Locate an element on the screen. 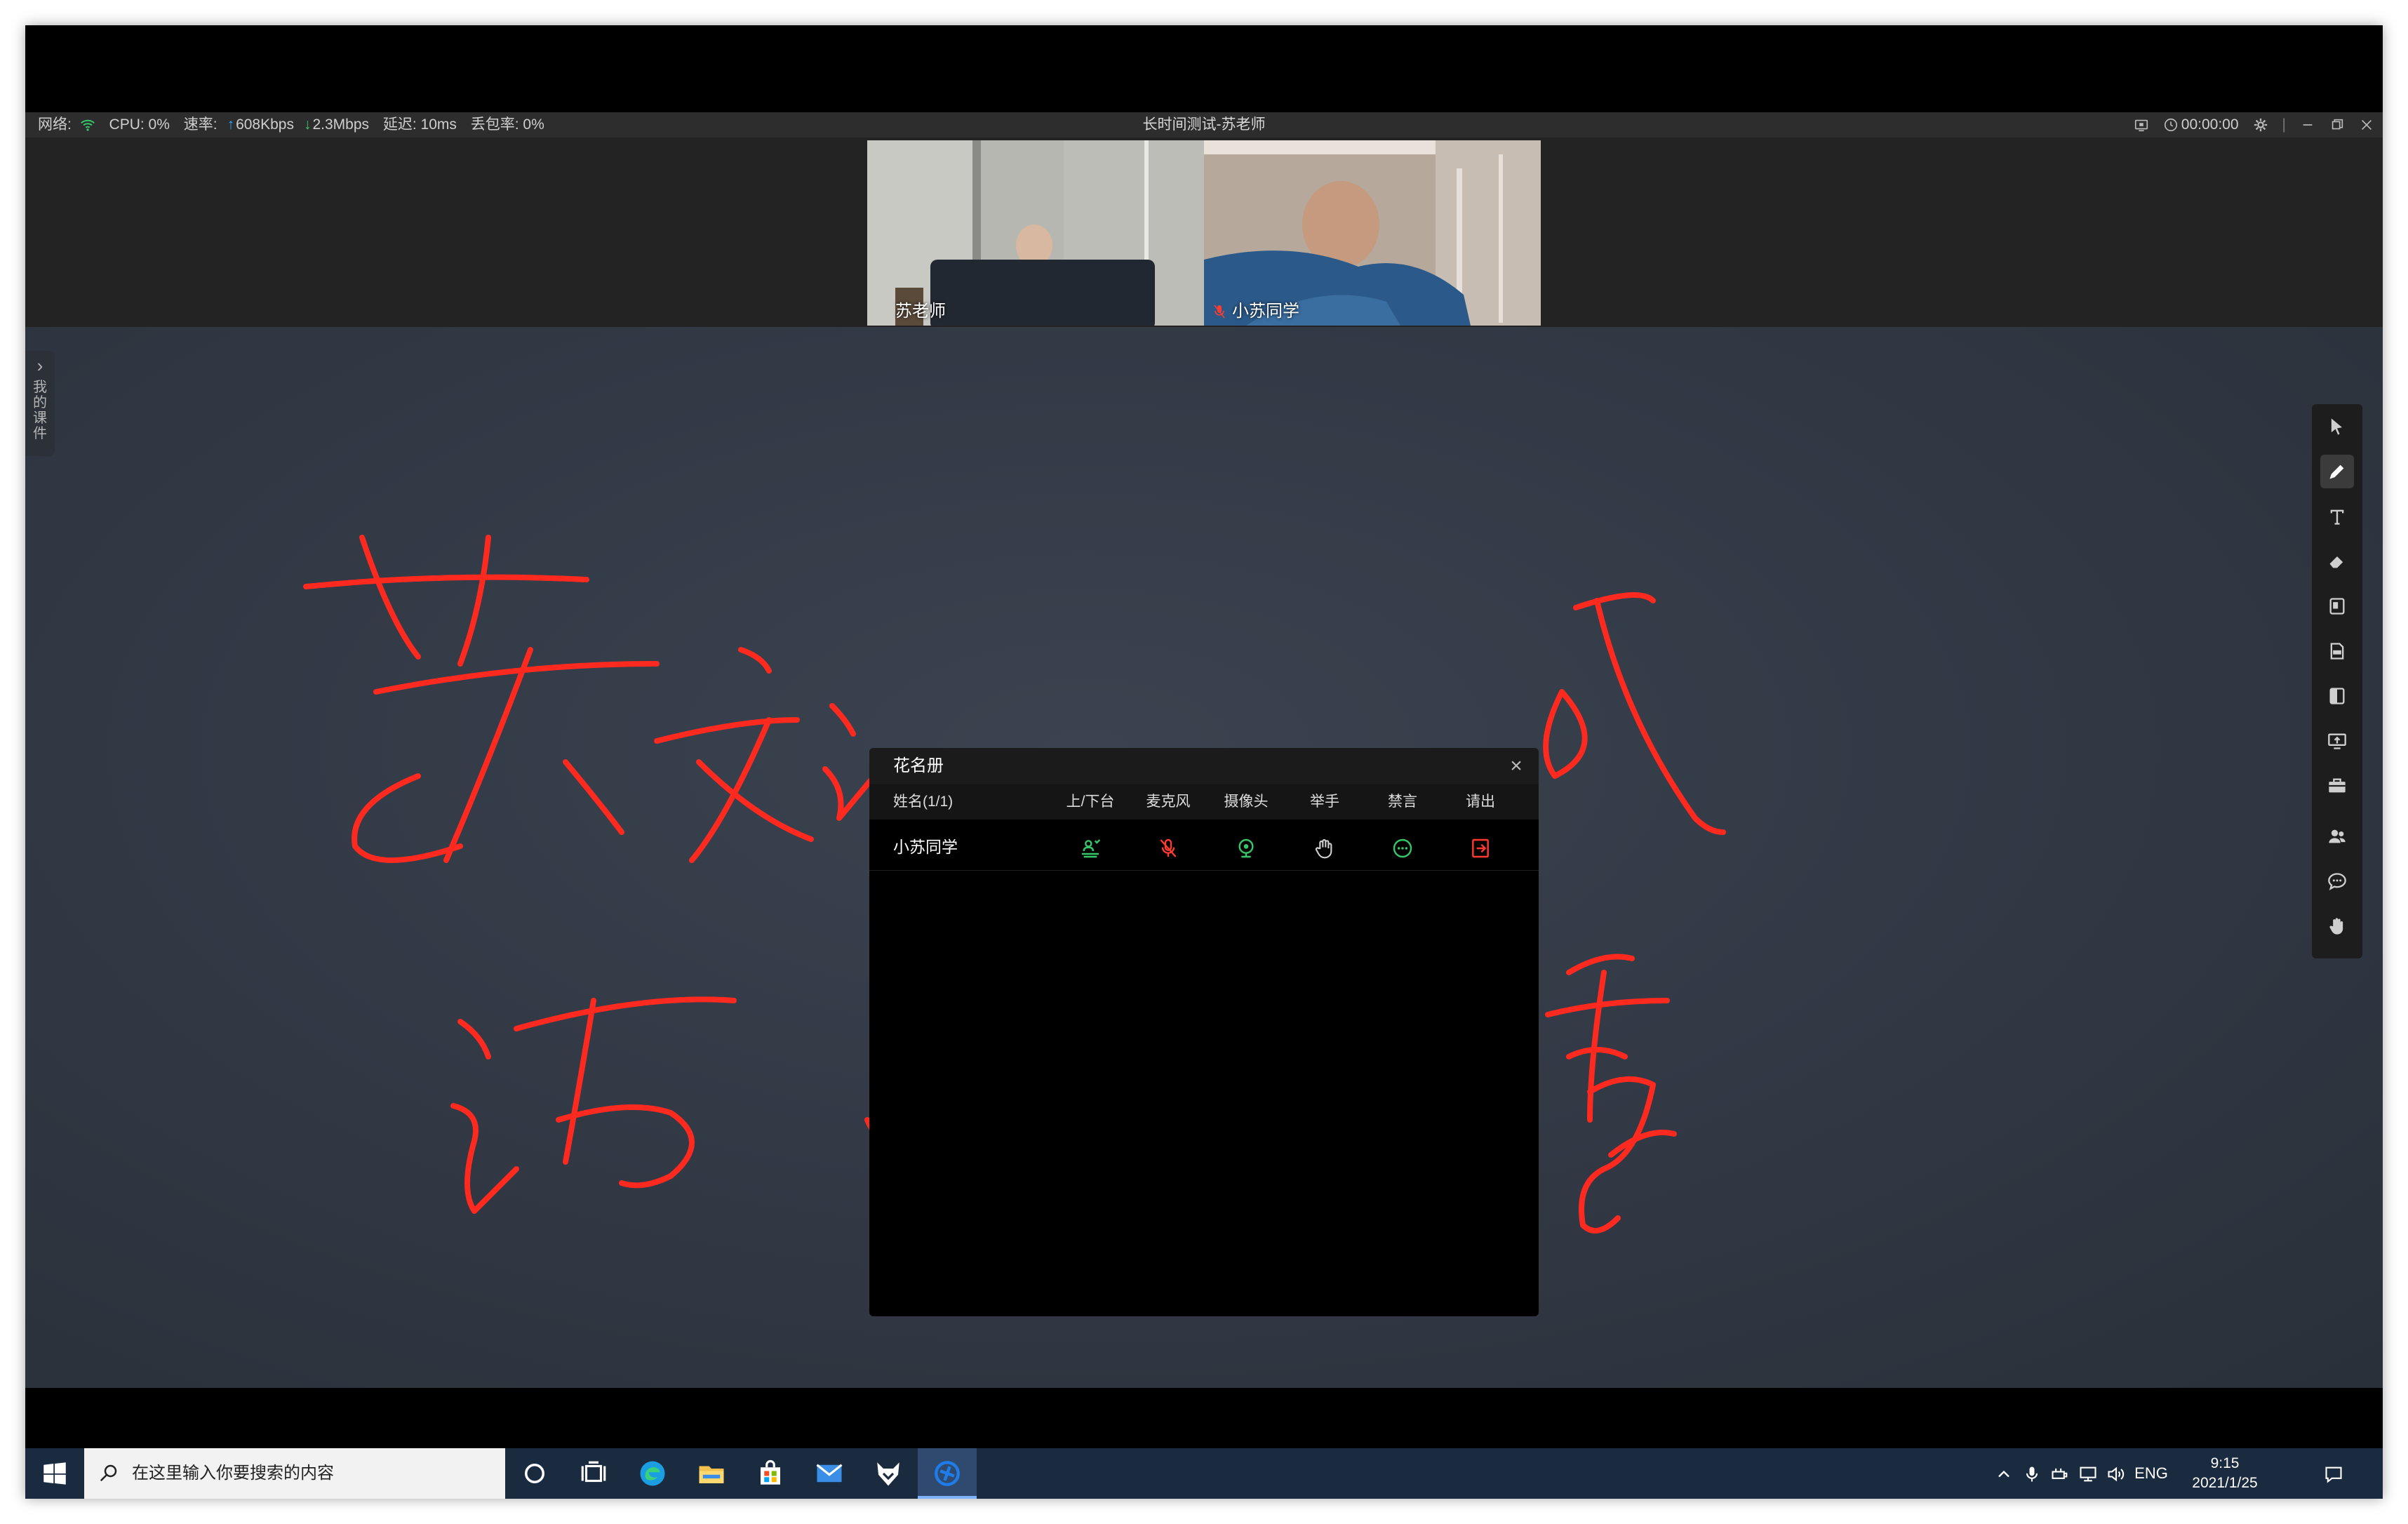 This screenshot has height=1524, width=2408. mail-icon is located at coordinates (829, 1473).